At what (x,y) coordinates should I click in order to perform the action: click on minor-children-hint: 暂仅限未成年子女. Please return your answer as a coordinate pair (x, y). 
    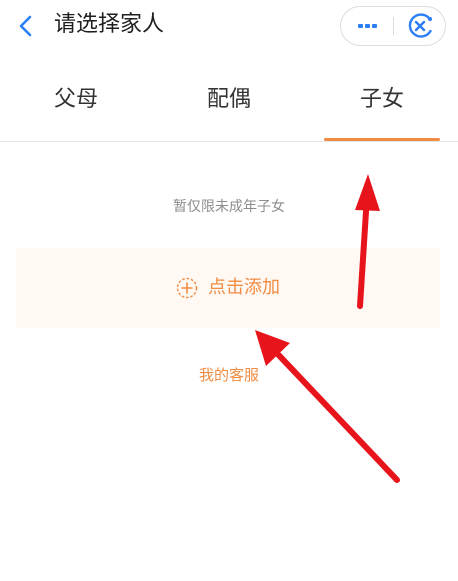
    Looking at the image, I should click on (229, 207).